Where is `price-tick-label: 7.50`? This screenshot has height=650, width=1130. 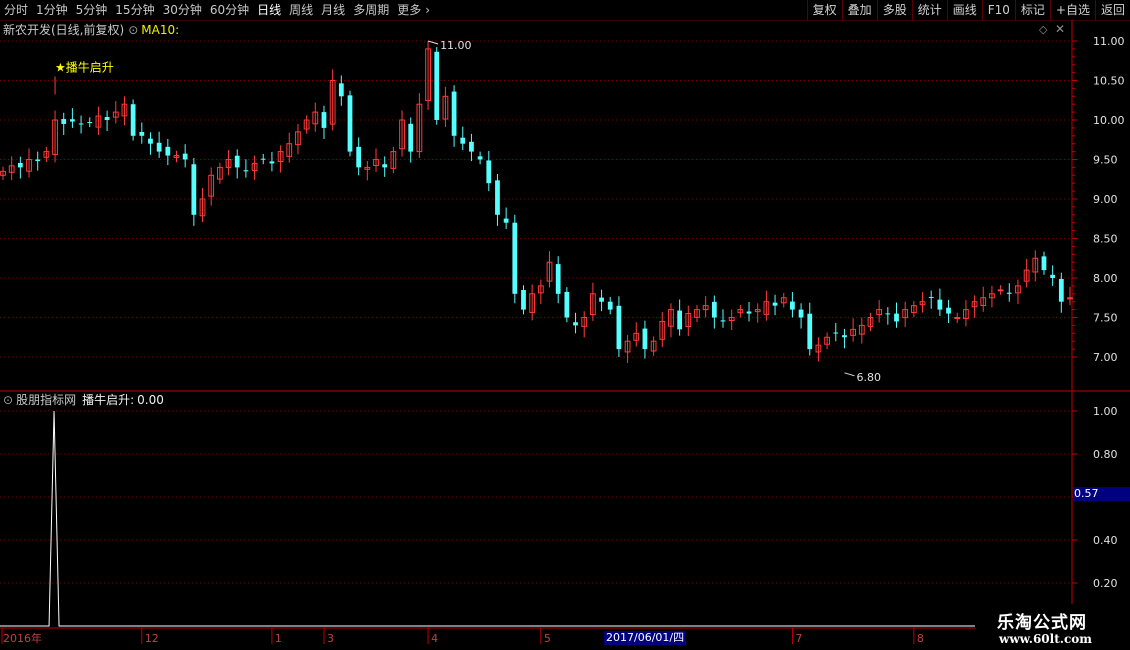
price-tick-label: 7.50 is located at coordinates (1105, 318).